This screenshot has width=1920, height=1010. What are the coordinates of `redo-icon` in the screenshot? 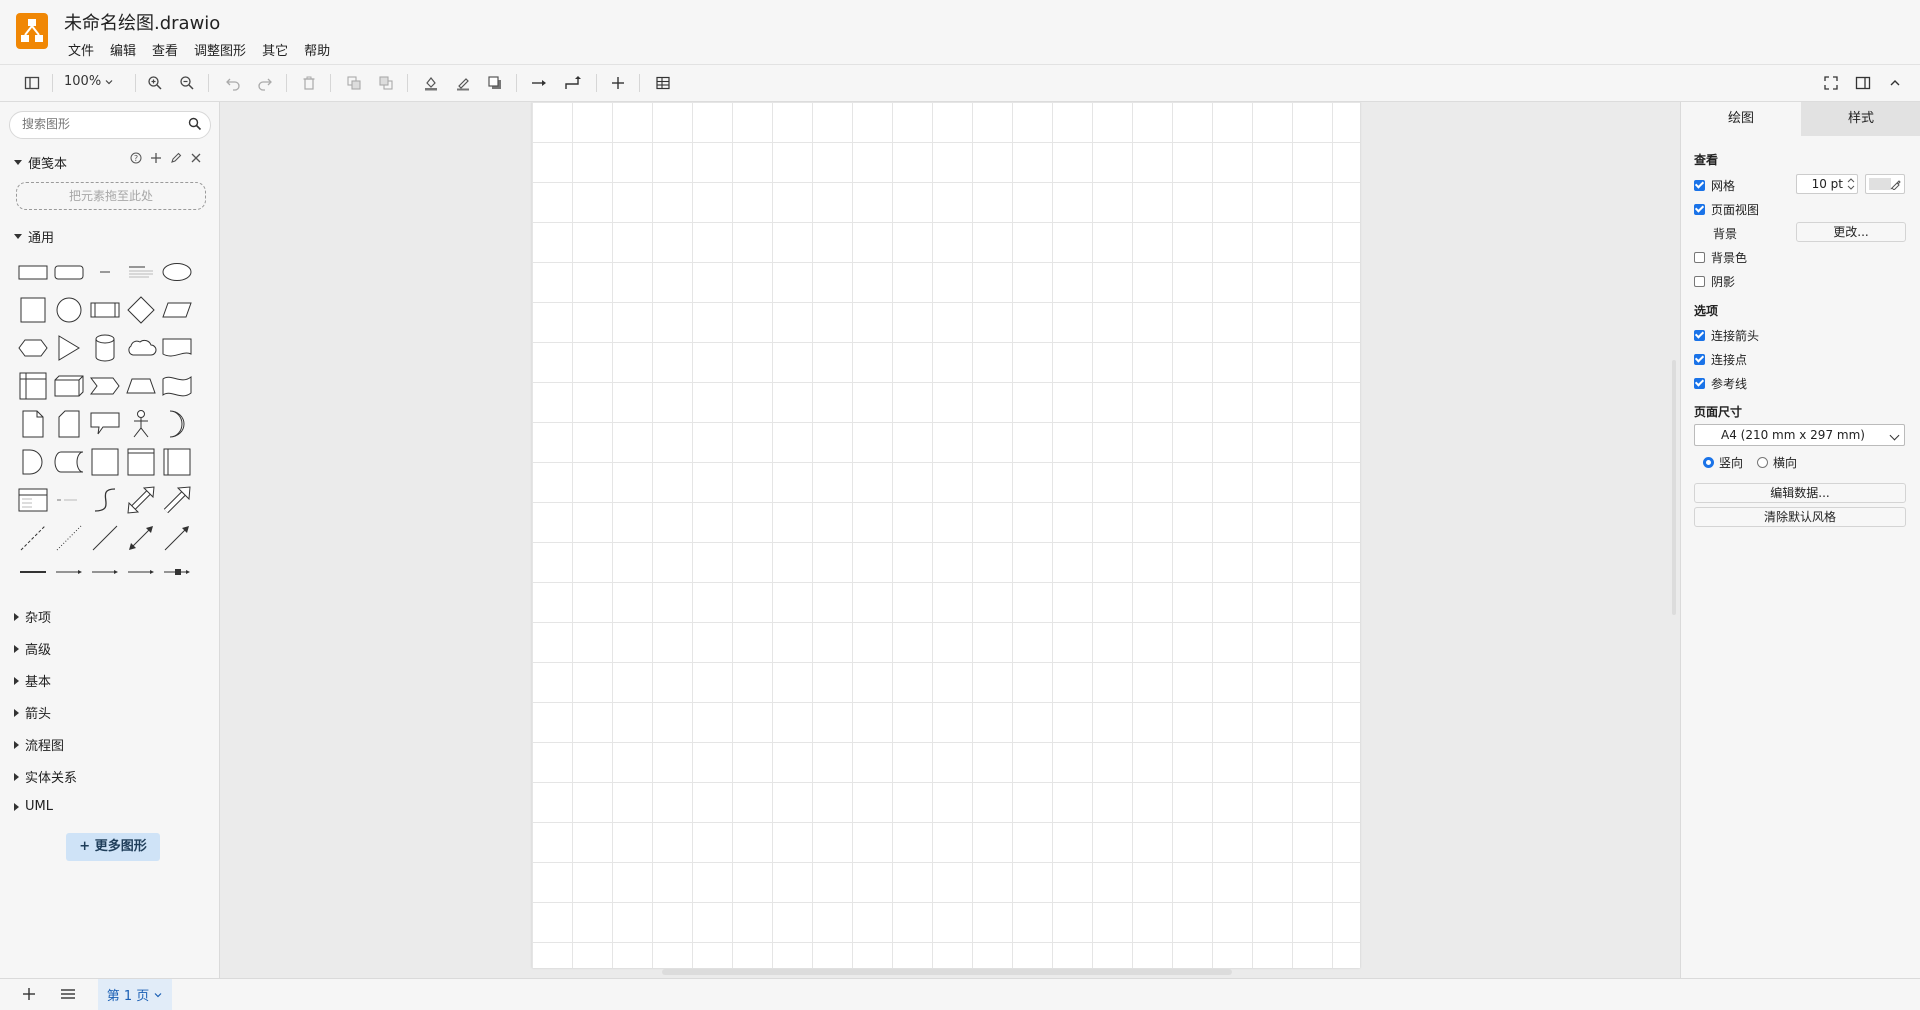 It's located at (265, 83).